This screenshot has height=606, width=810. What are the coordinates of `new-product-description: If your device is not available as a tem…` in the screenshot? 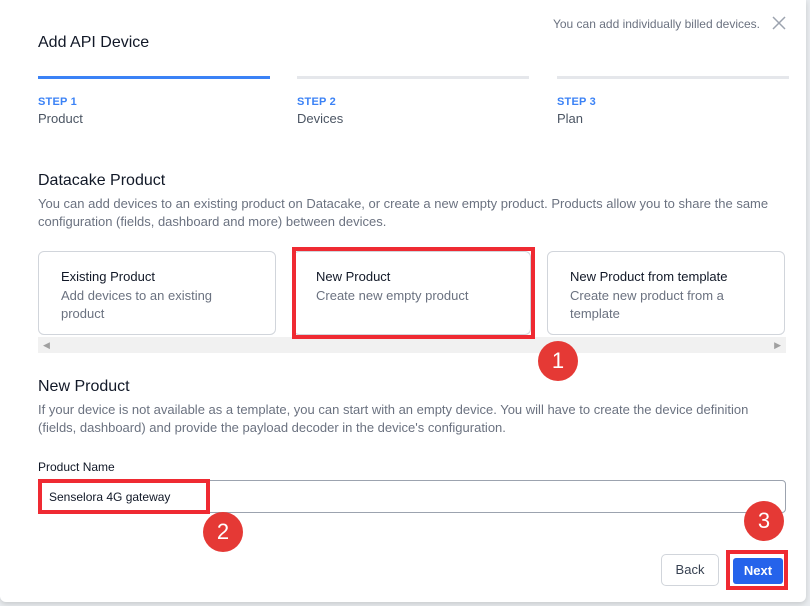 It's located at (393, 418).